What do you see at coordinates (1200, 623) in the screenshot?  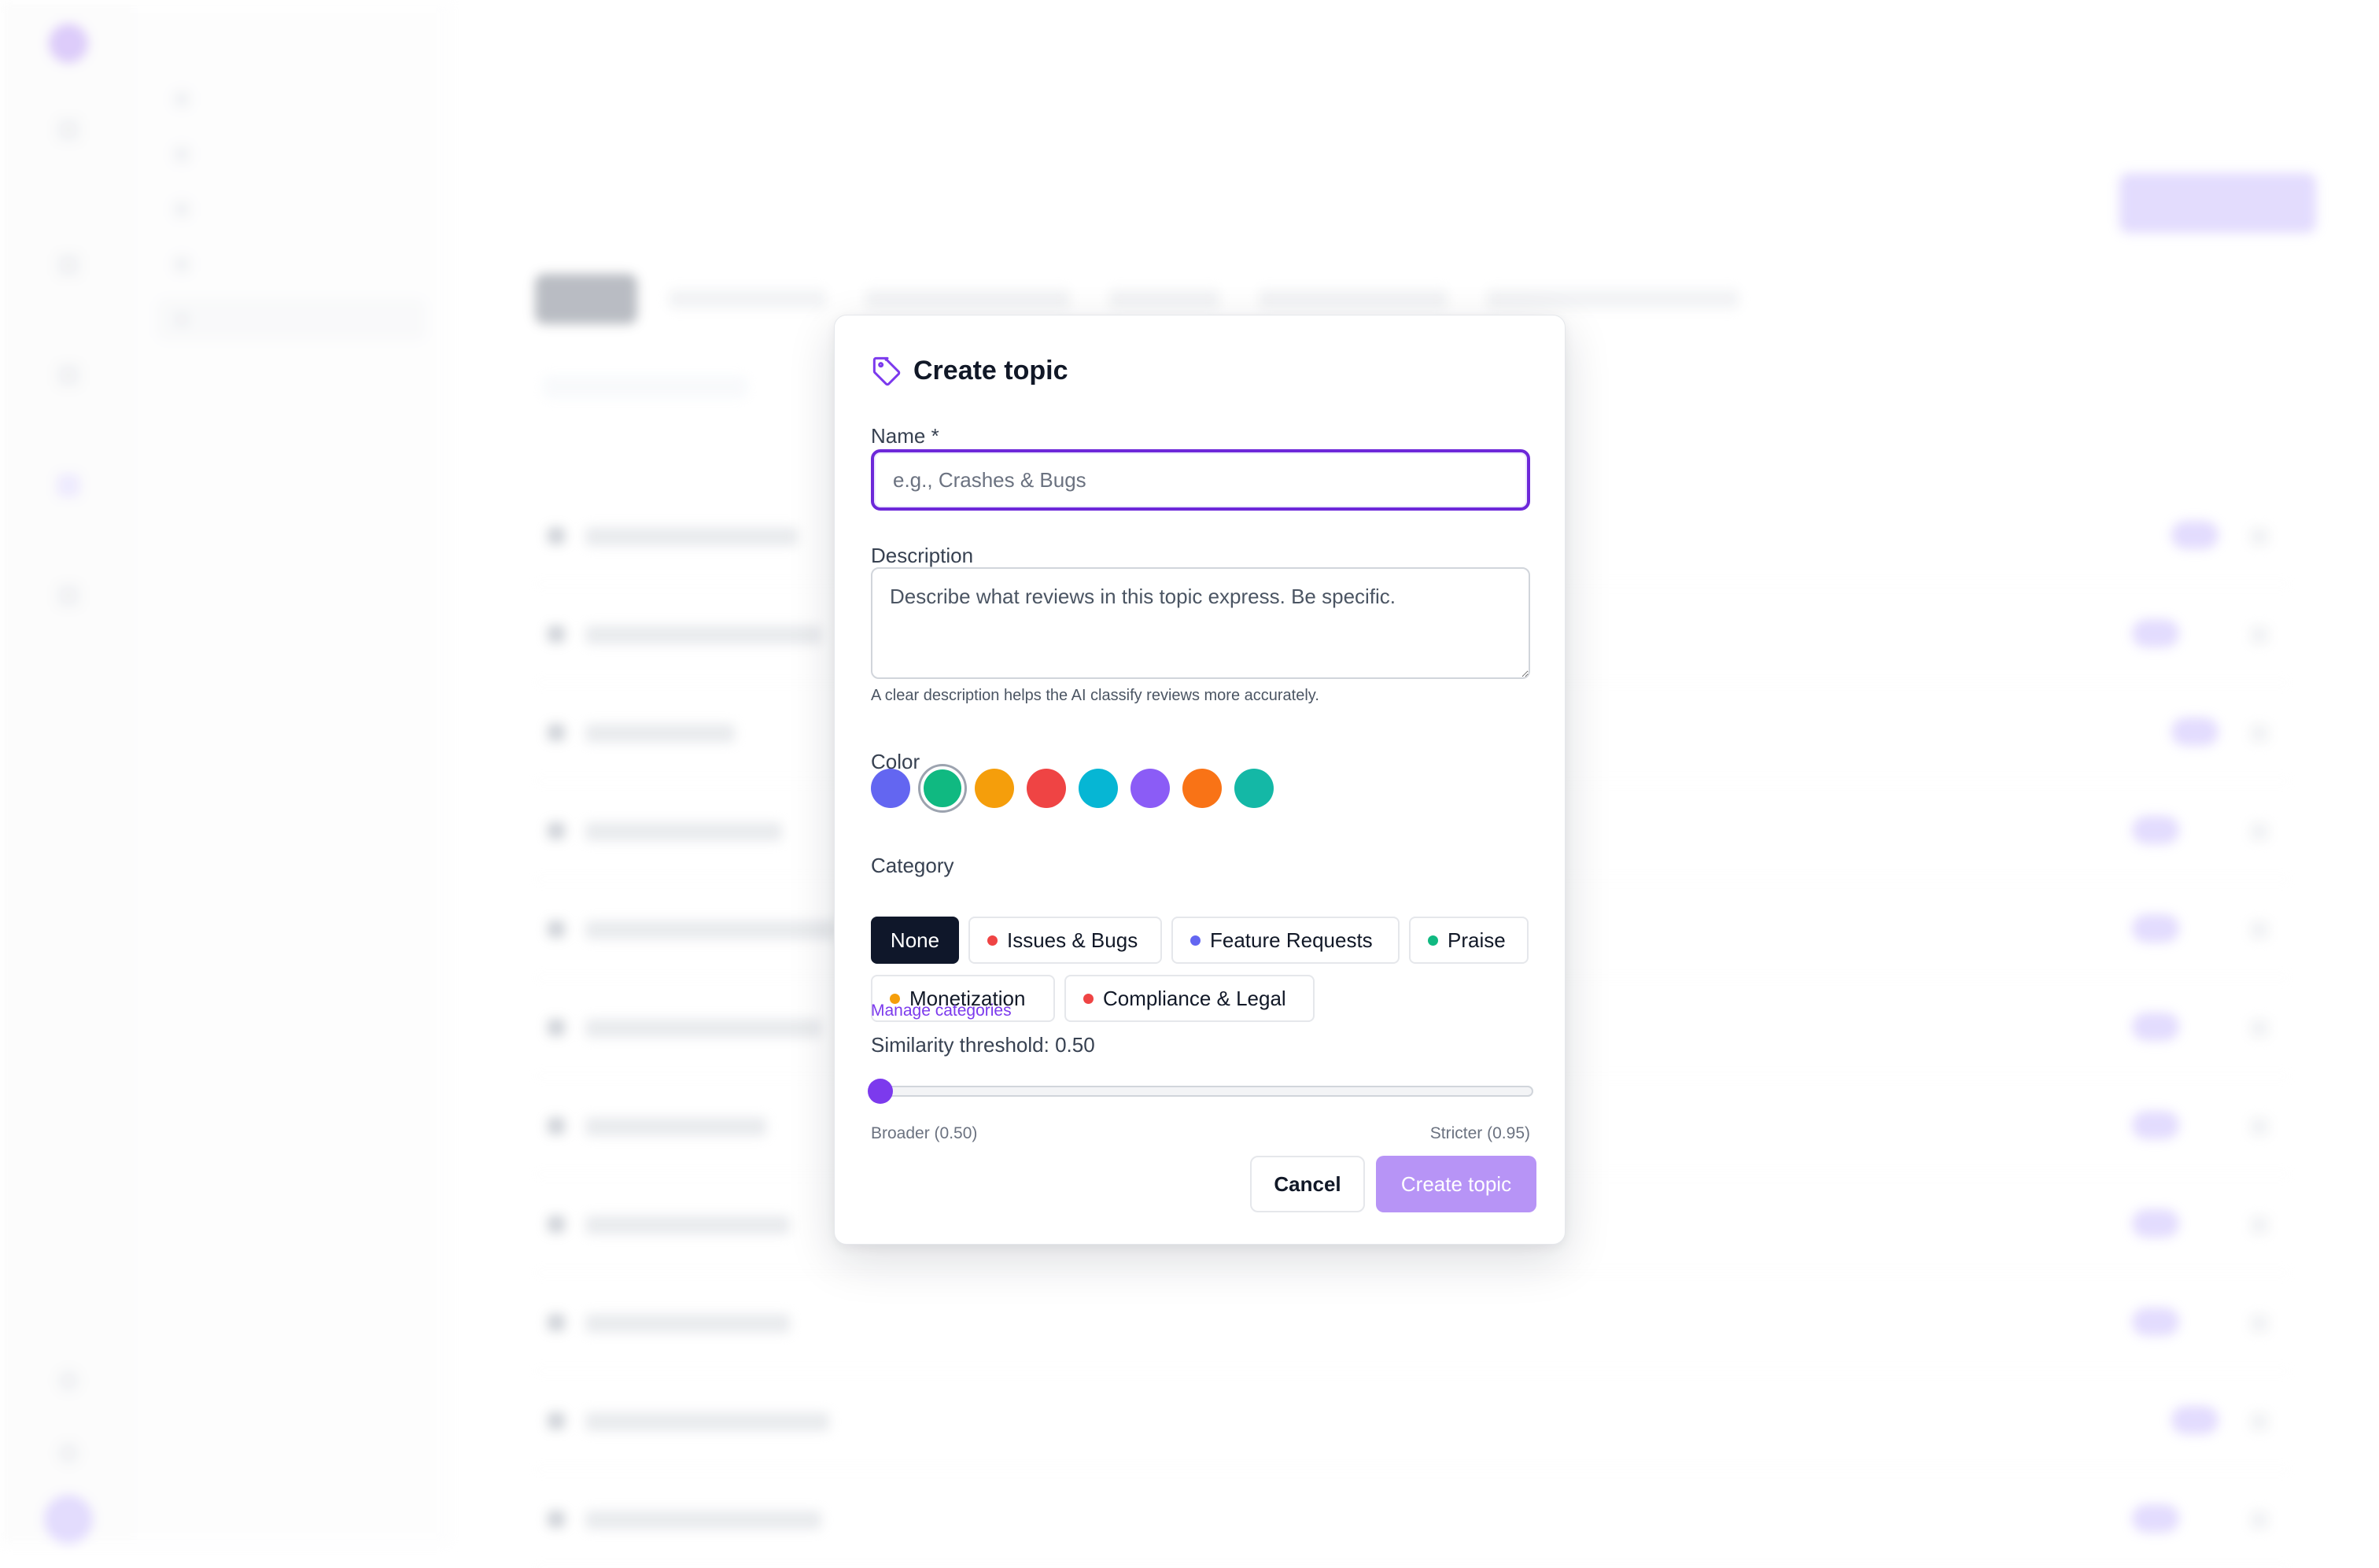 I see `description-textarea` at bounding box center [1200, 623].